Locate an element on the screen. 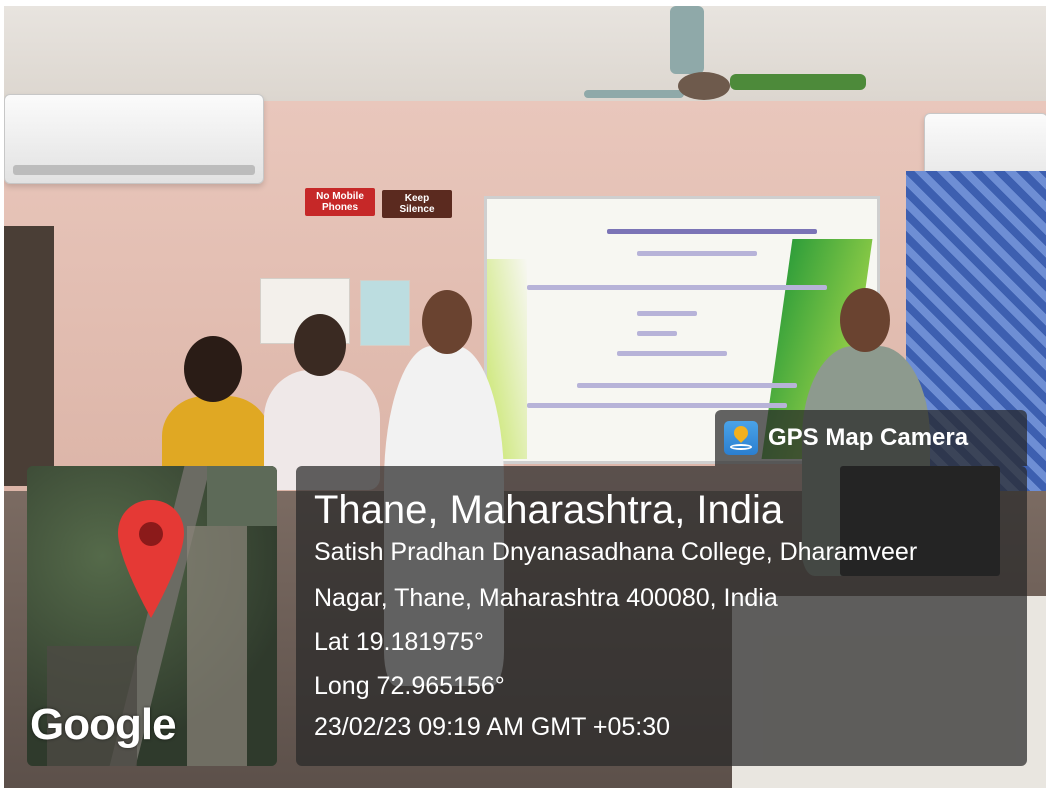 The width and height of the screenshot is (1048, 792). app-badge: GPS Map Camera is located at coordinates (871, 438).